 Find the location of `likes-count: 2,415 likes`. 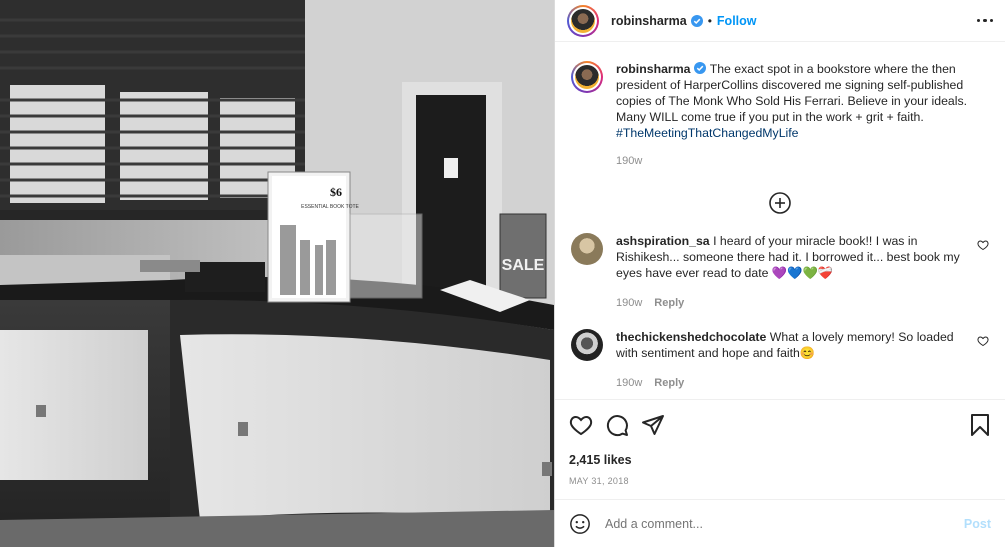

likes-count: 2,415 likes is located at coordinates (780, 460).